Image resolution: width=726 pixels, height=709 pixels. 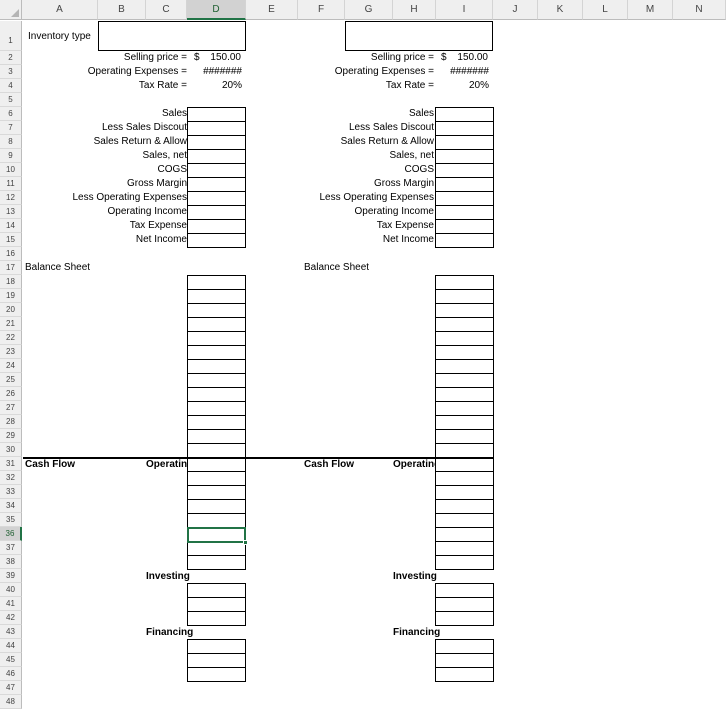 What do you see at coordinates (11, 520) in the screenshot?
I see `row-header-35: 35` at bounding box center [11, 520].